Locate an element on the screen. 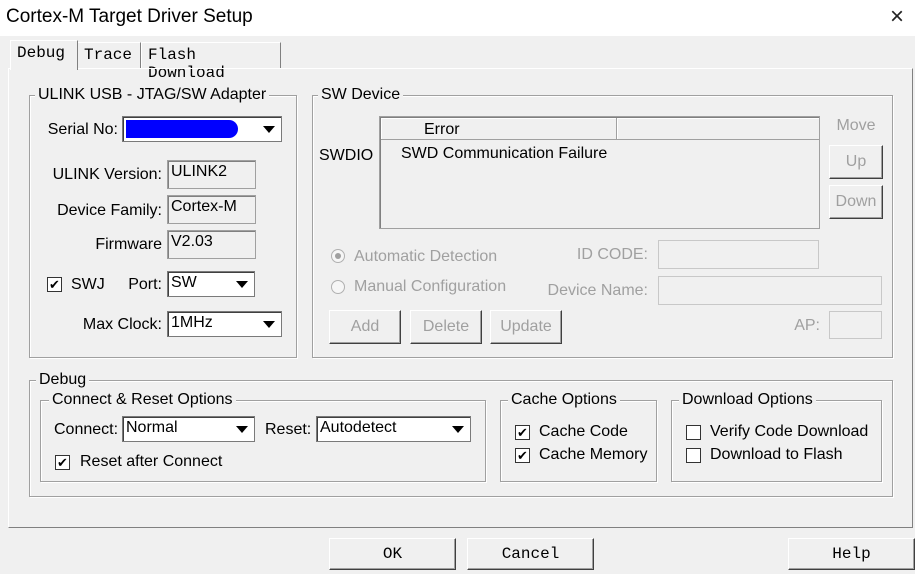  swdio-label: SWDIO is located at coordinates (346, 155).